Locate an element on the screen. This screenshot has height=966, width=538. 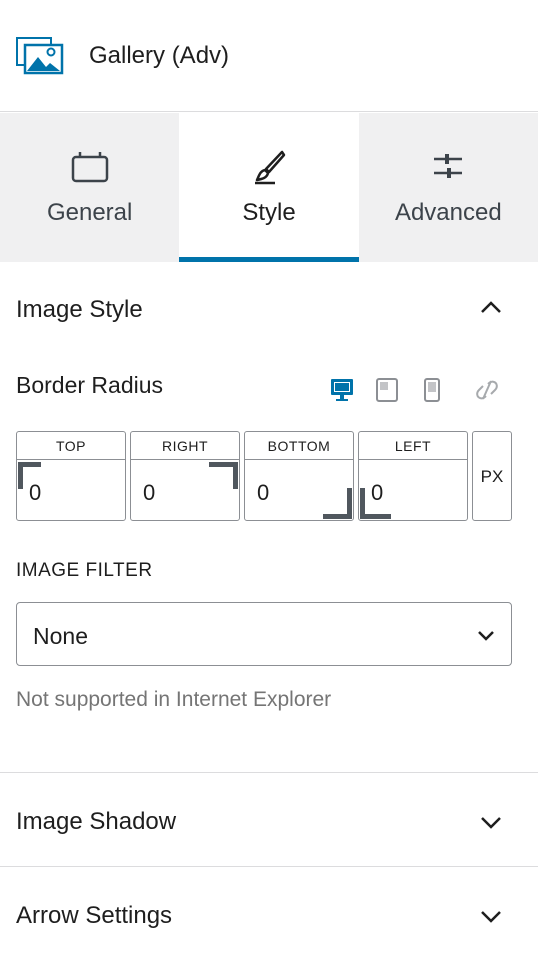
image-shadow-title: Image Shadow is located at coordinates (96, 822).